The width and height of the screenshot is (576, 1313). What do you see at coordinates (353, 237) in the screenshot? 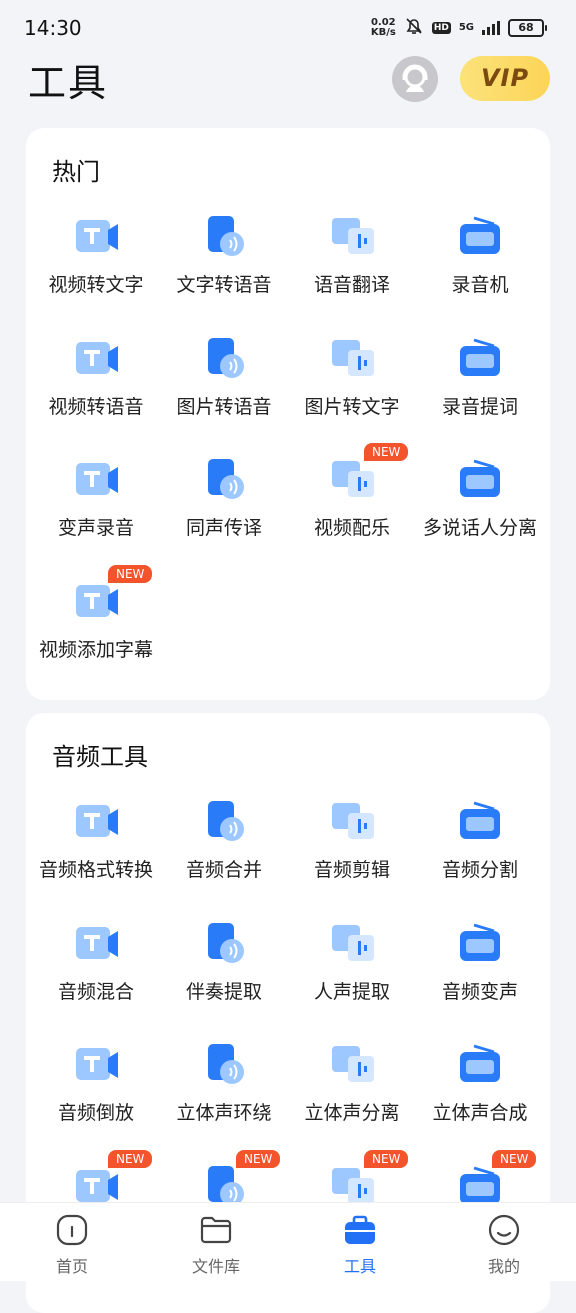
I see `voice-translate-icon` at bounding box center [353, 237].